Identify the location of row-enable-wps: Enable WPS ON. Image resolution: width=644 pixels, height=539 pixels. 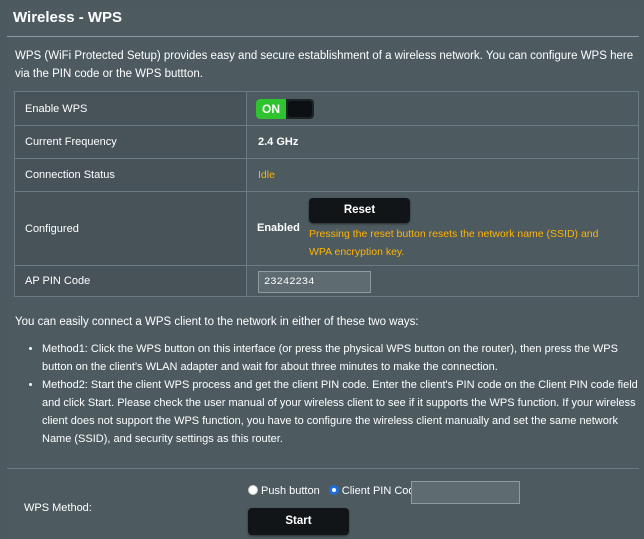
(326, 108).